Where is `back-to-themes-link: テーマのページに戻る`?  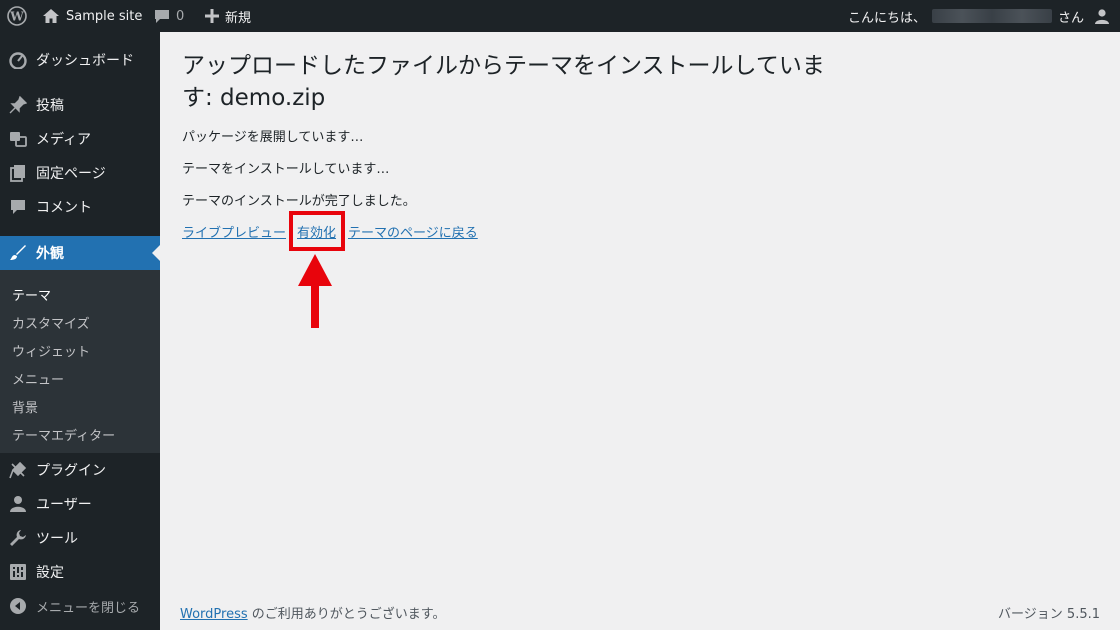
back-to-themes-link: テーマのページに戻る is located at coordinates (413, 231).